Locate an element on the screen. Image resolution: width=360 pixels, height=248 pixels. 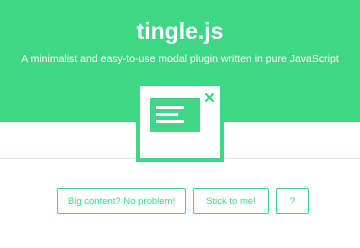
page-title: tingle.js is located at coordinates (180, 31).